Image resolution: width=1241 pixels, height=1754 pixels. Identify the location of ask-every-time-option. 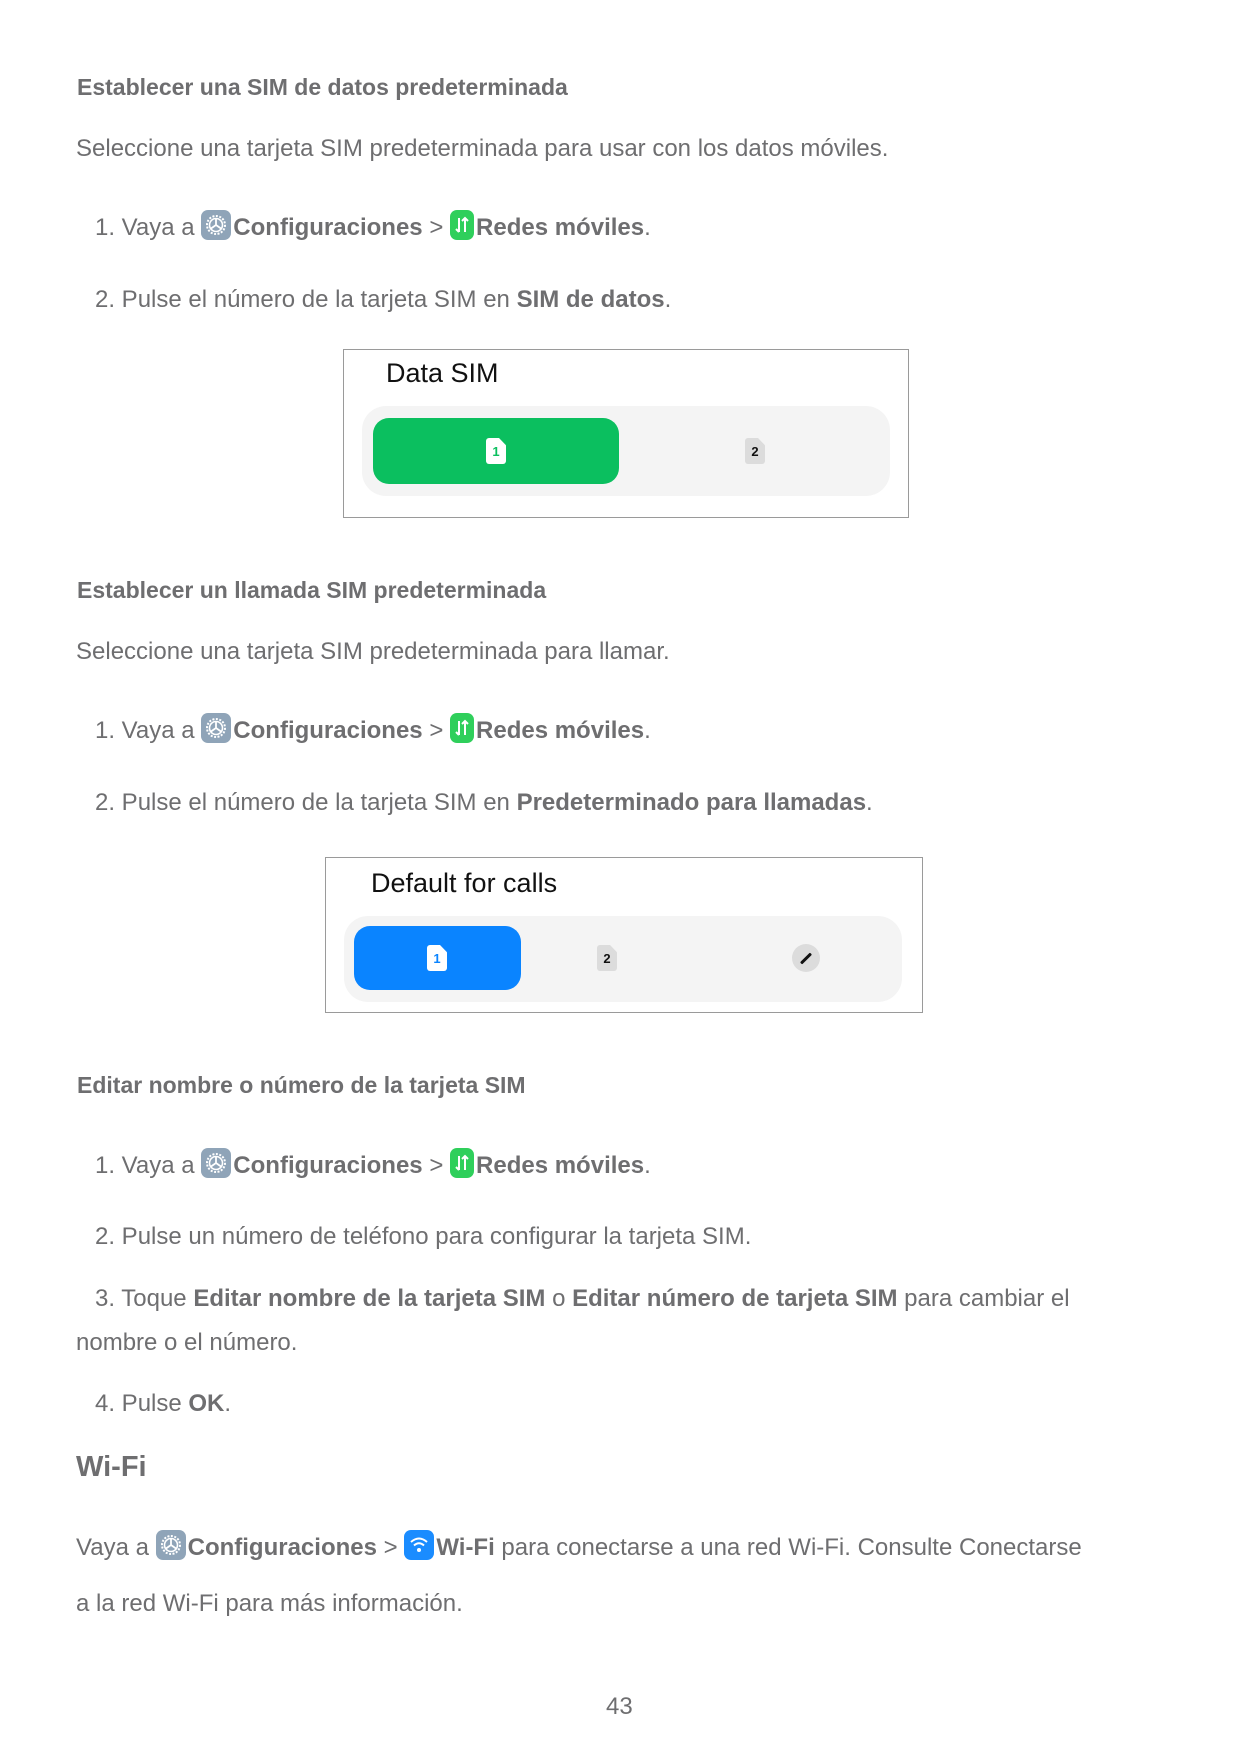
(809, 958).